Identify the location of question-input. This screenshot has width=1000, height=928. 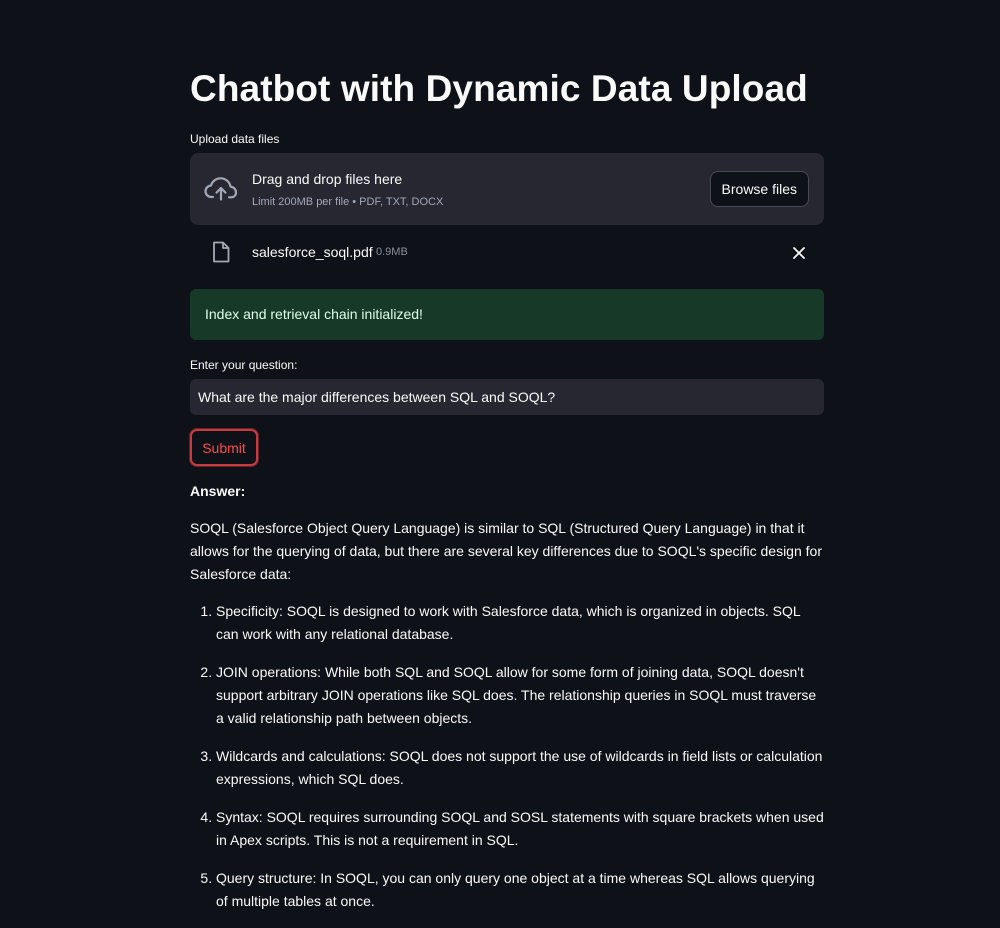
(507, 397).